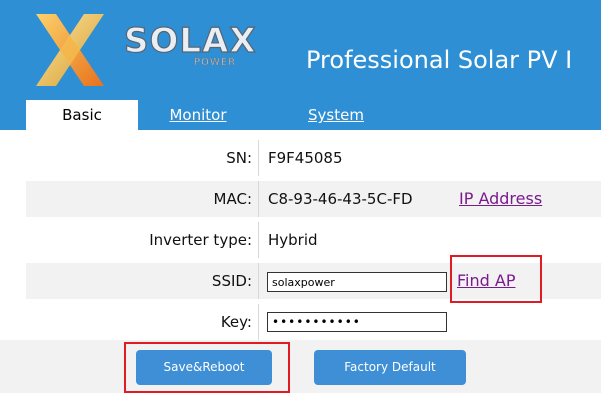  What do you see at coordinates (496, 279) in the screenshot?
I see `find-ap-highlight` at bounding box center [496, 279].